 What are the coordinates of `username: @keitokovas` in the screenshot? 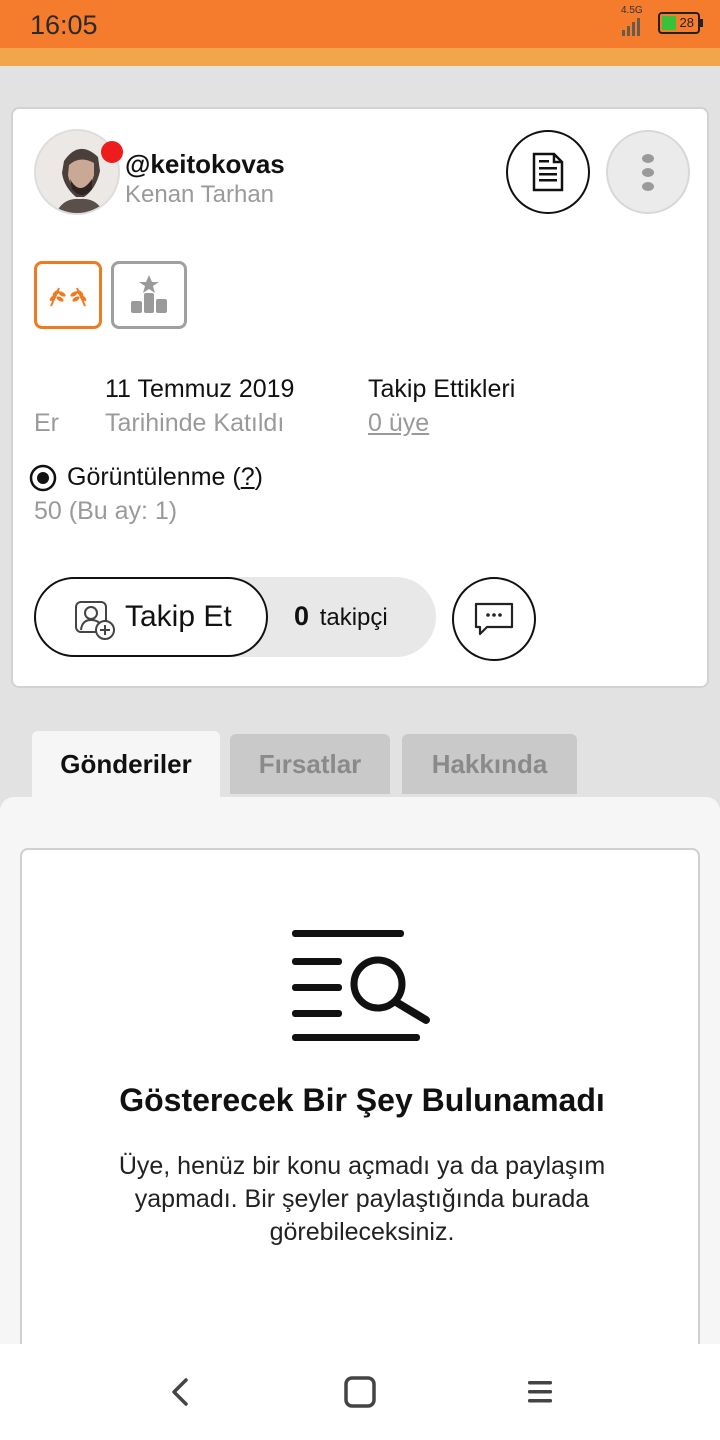 It's located at (205, 164).